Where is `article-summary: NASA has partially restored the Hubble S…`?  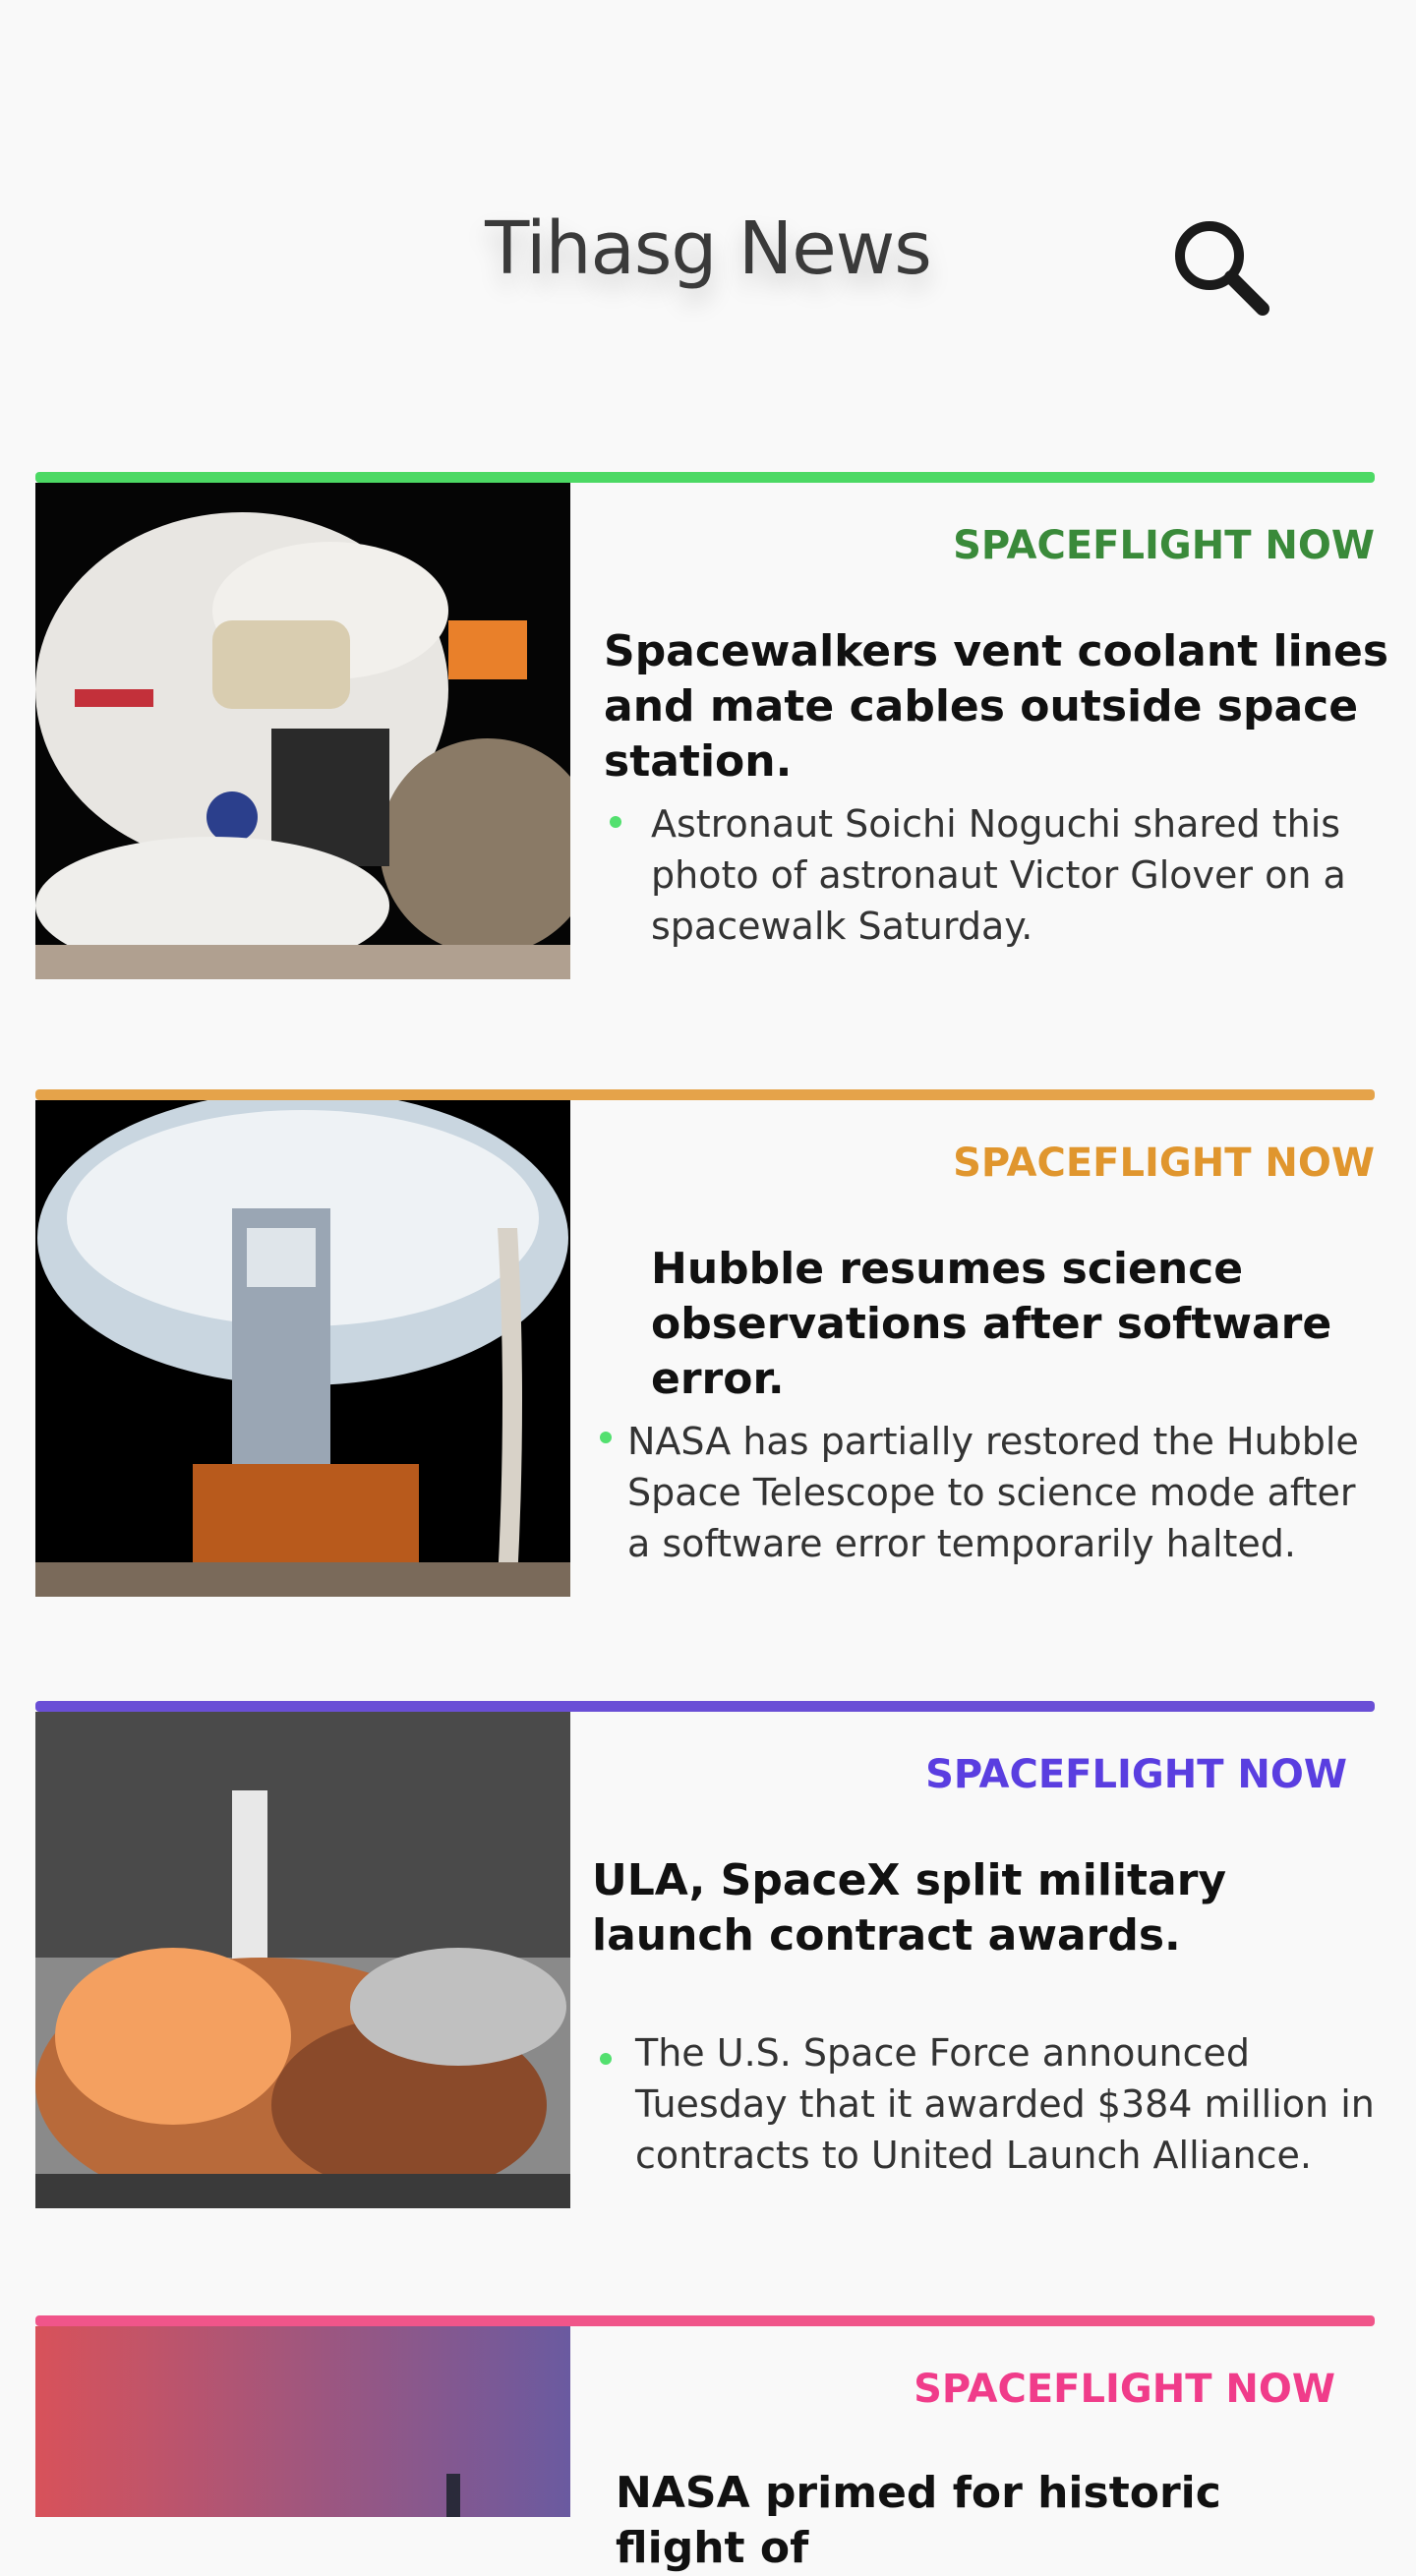 article-summary: NASA has partially restored the Hubble S… is located at coordinates (993, 1492).